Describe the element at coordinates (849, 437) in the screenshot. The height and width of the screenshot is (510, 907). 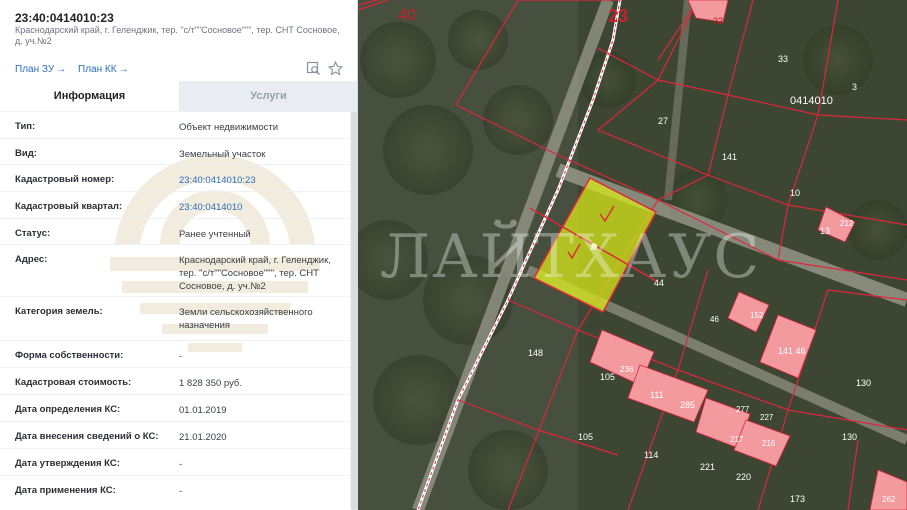
I see `map-label-130b: 130` at that location.